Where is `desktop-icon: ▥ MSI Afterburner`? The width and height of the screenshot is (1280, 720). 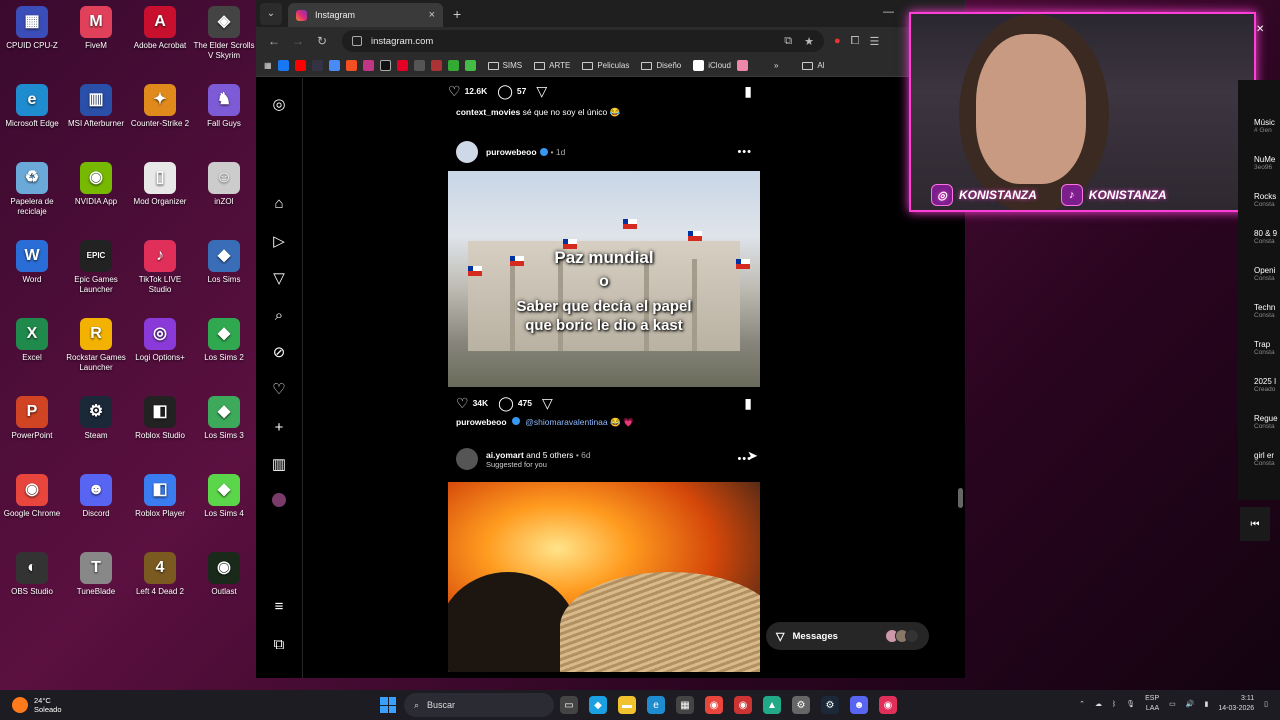
desktop-icon: ▥ MSI Afterburner is located at coordinates (96, 106).